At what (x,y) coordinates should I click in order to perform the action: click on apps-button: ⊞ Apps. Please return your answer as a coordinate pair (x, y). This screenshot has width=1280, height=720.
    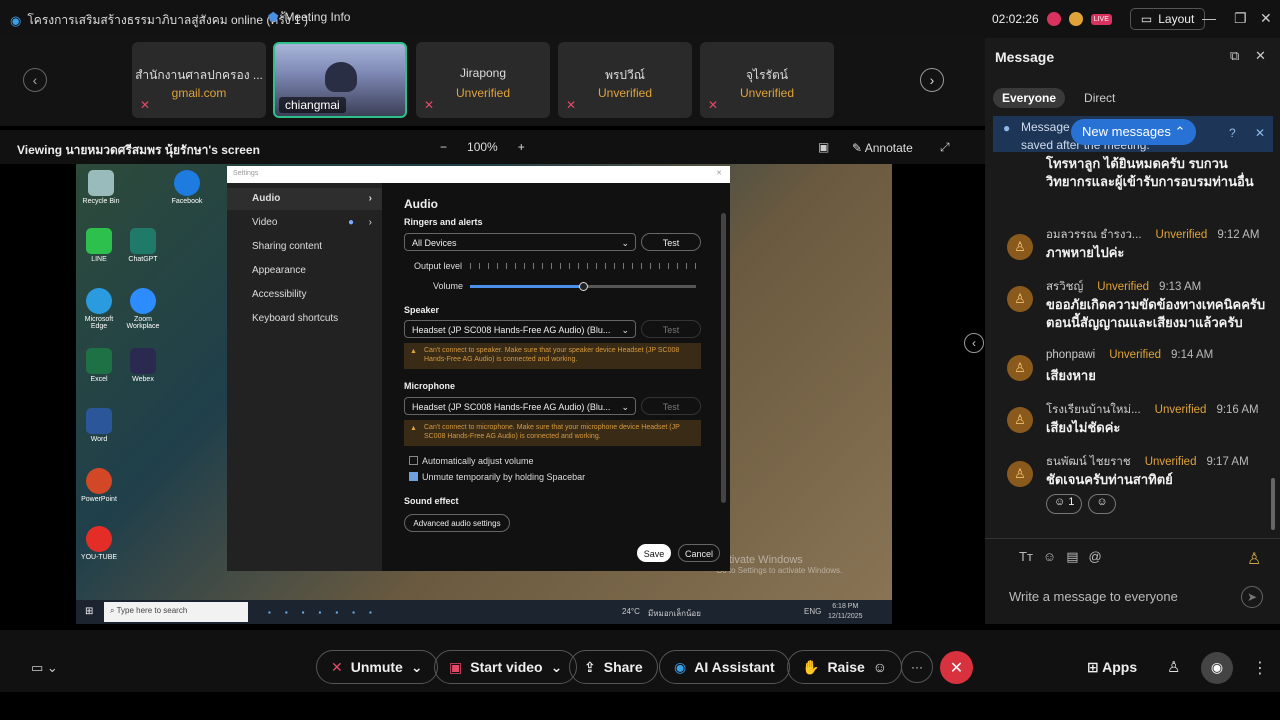
    Looking at the image, I should click on (1112, 667).